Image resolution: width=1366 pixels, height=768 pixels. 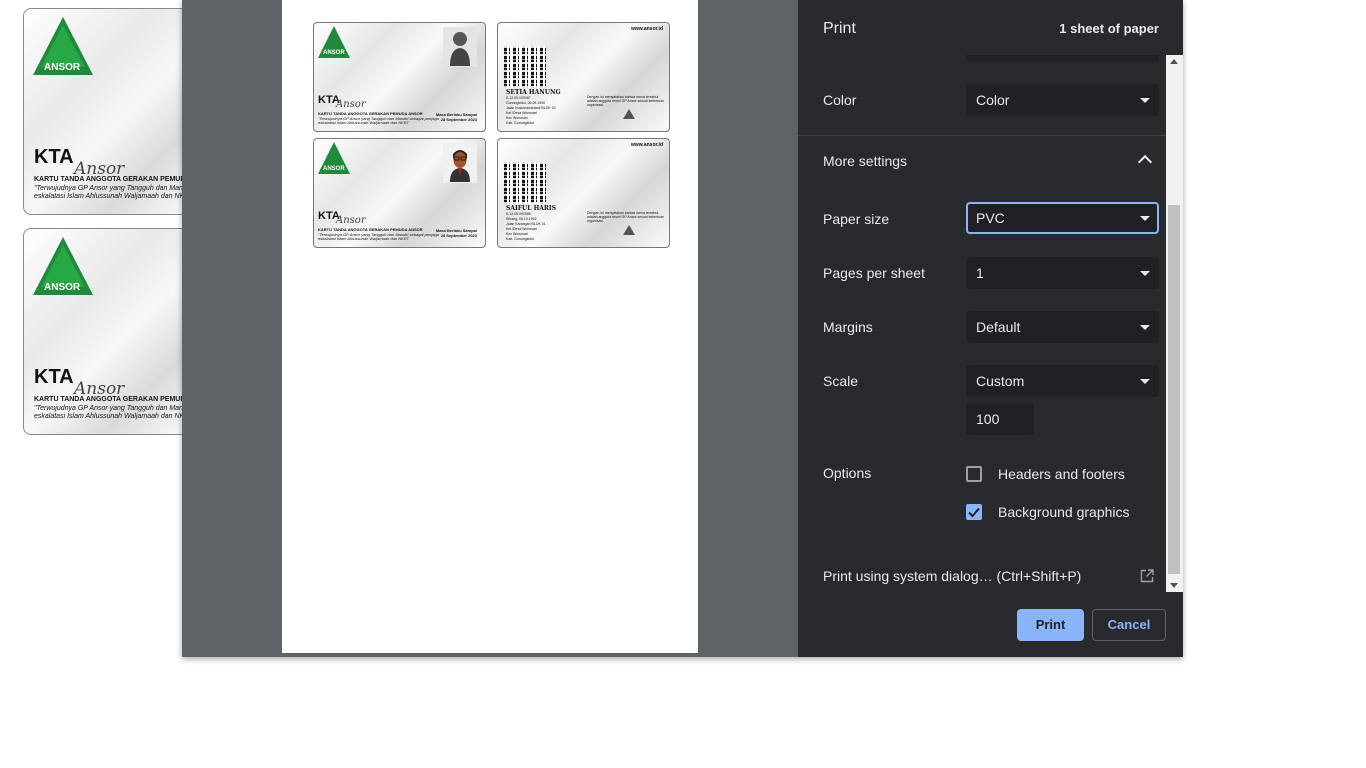 I want to click on scale-label: Scale, so click(x=841, y=381).